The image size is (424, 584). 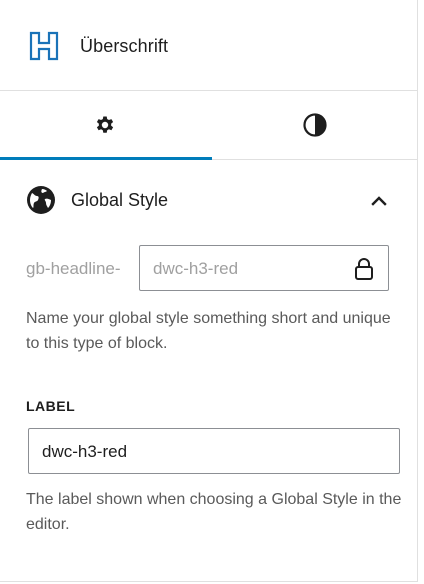 I want to click on inspector-tabs, so click(x=208, y=125).